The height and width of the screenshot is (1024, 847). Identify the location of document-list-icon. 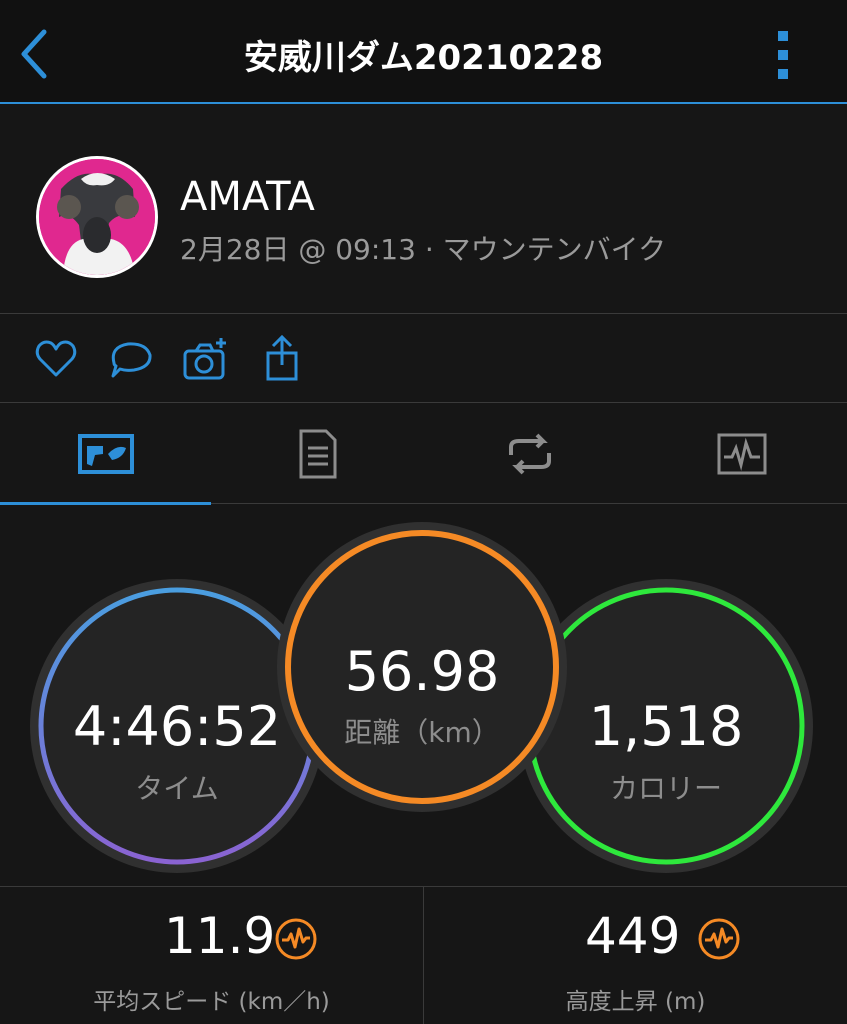
(317, 454).